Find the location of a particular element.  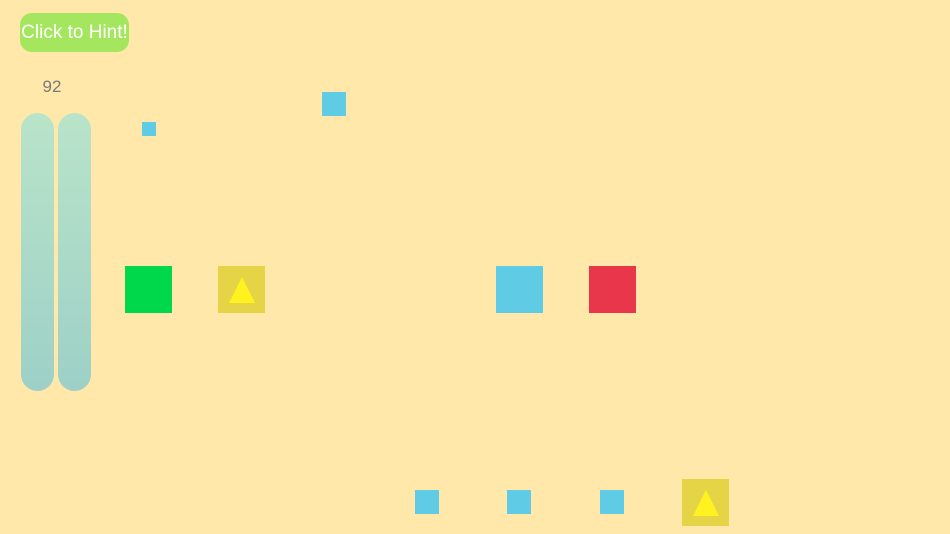

blue-square-small is located at coordinates (149, 129).